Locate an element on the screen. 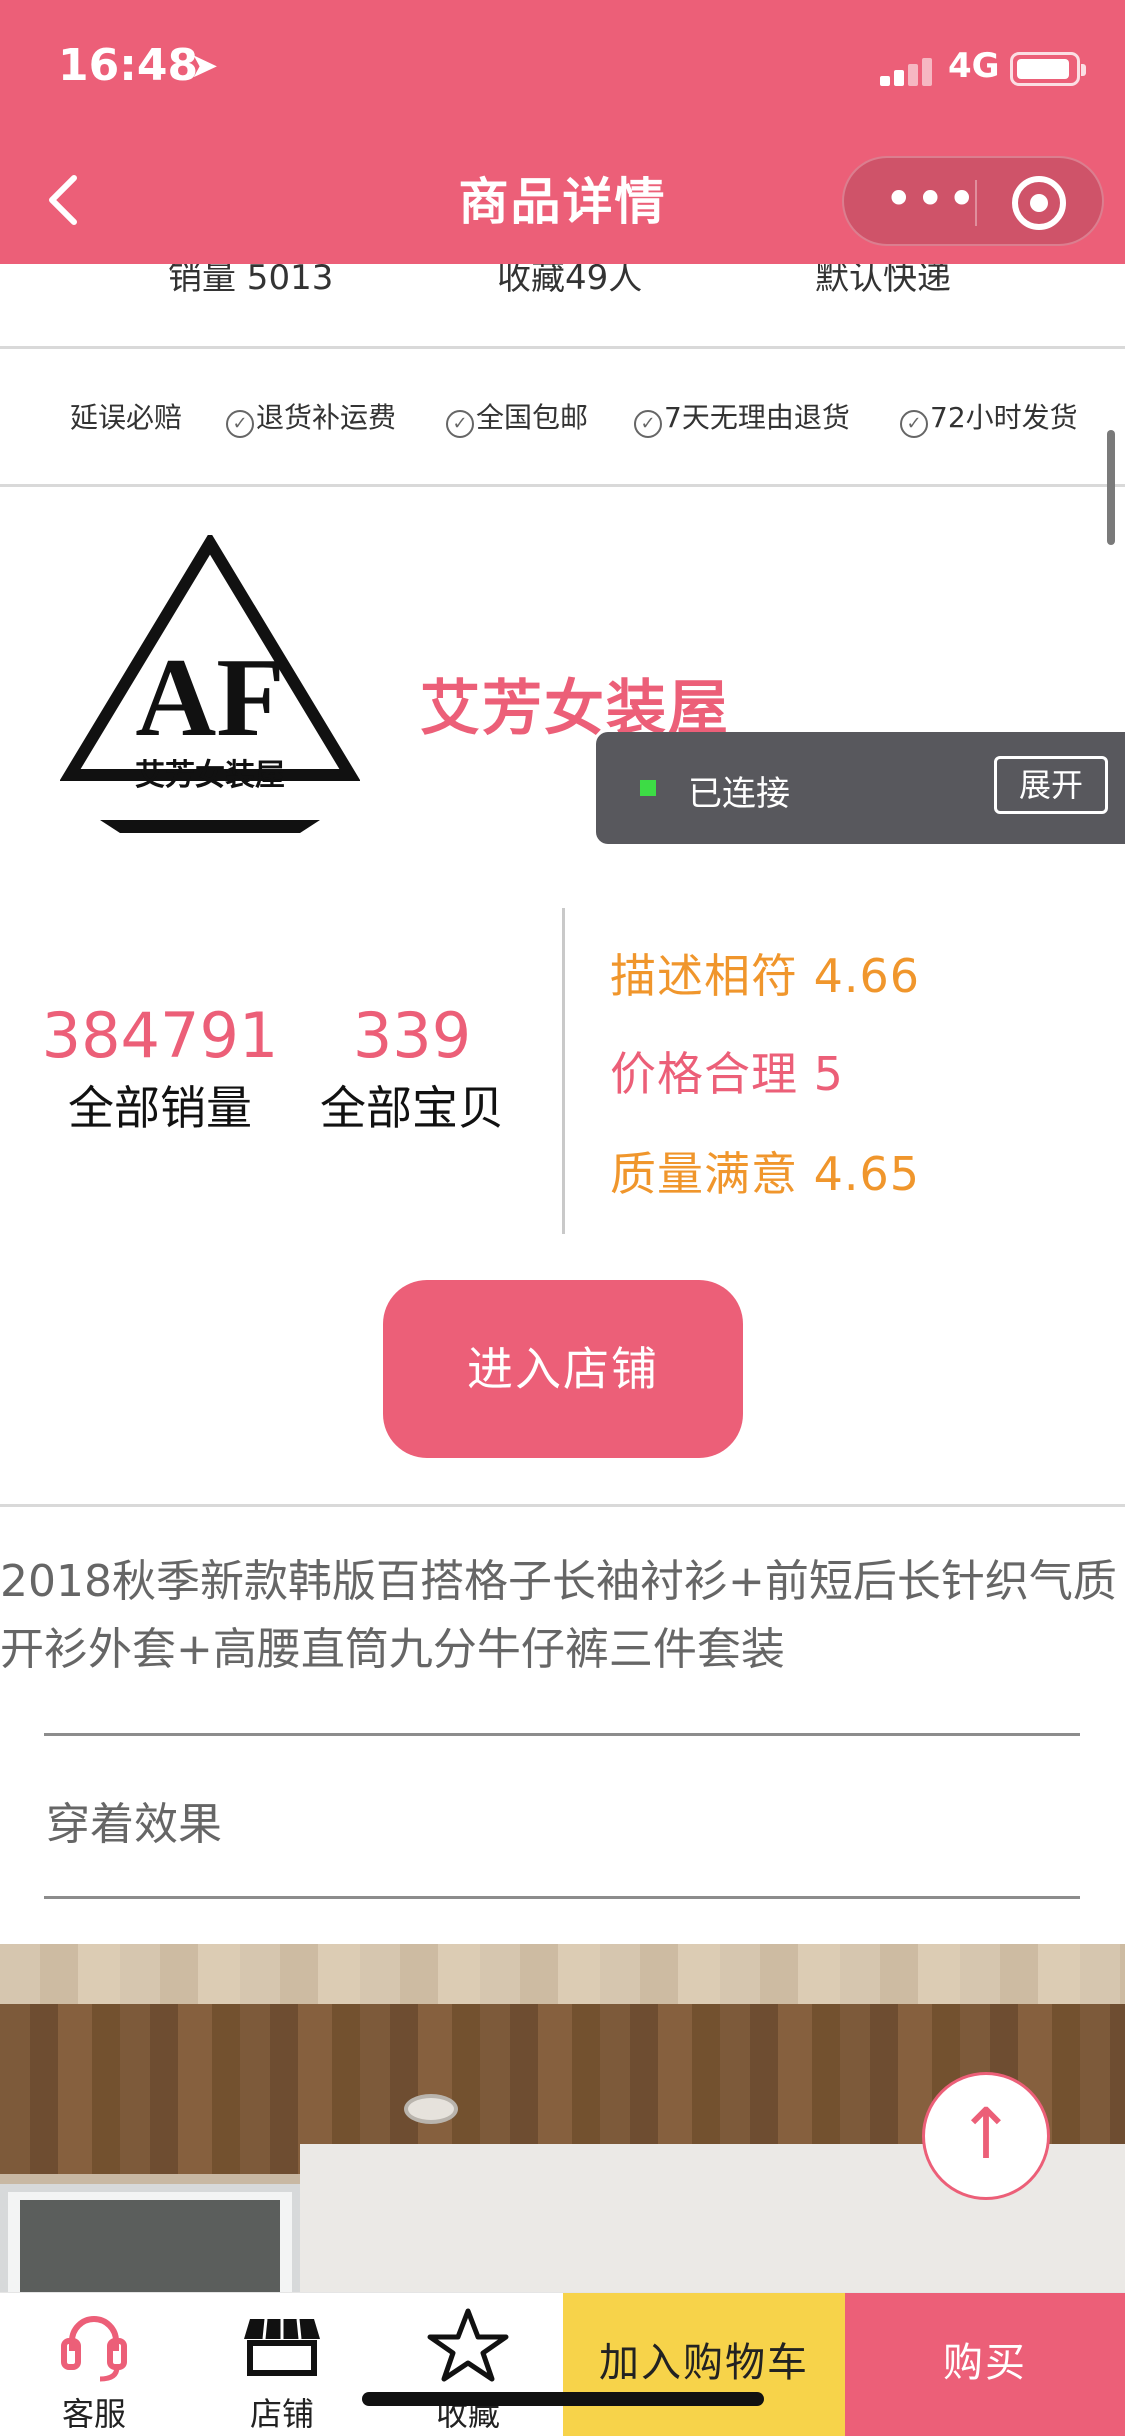  favorite-tab: 收藏 is located at coordinates (468, 2364).